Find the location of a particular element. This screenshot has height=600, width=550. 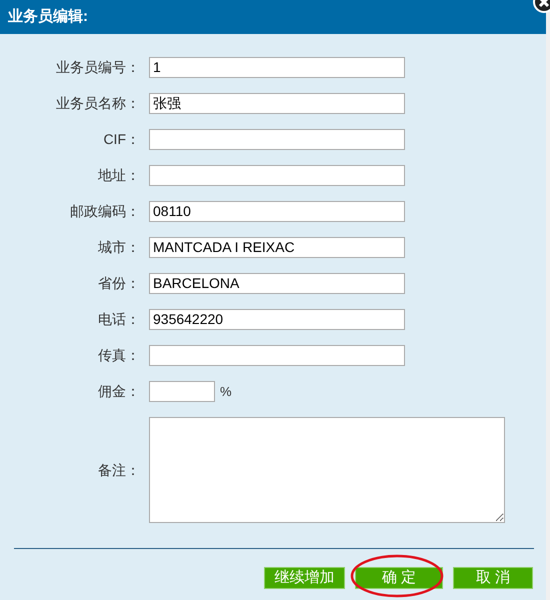

input-field: 08110 is located at coordinates (277, 211).